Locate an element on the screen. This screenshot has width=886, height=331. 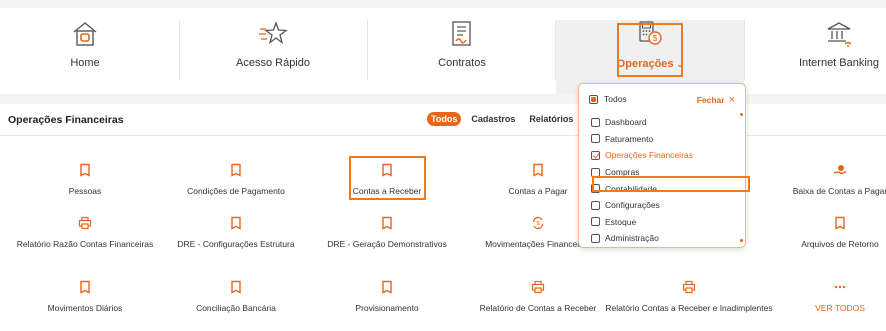
panel-title: Operações Financeiras is located at coordinates (66, 120).